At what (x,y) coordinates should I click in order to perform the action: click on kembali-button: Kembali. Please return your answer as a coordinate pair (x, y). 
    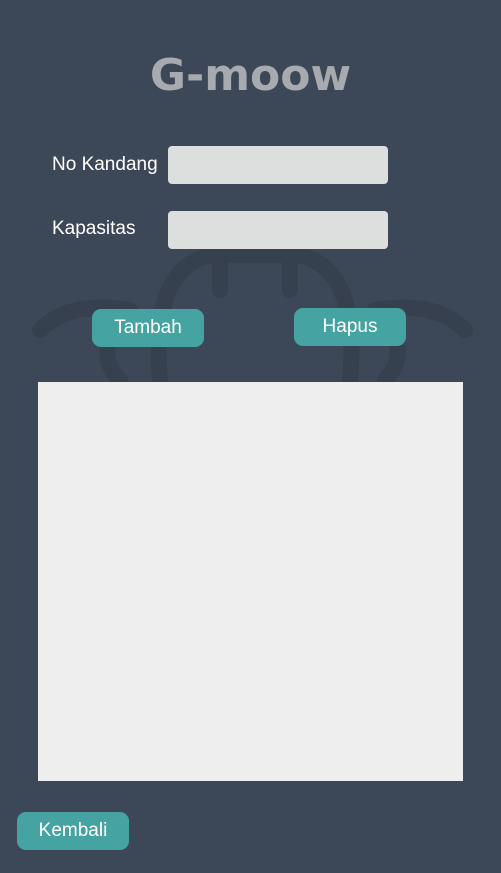
    Looking at the image, I should click on (73, 831).